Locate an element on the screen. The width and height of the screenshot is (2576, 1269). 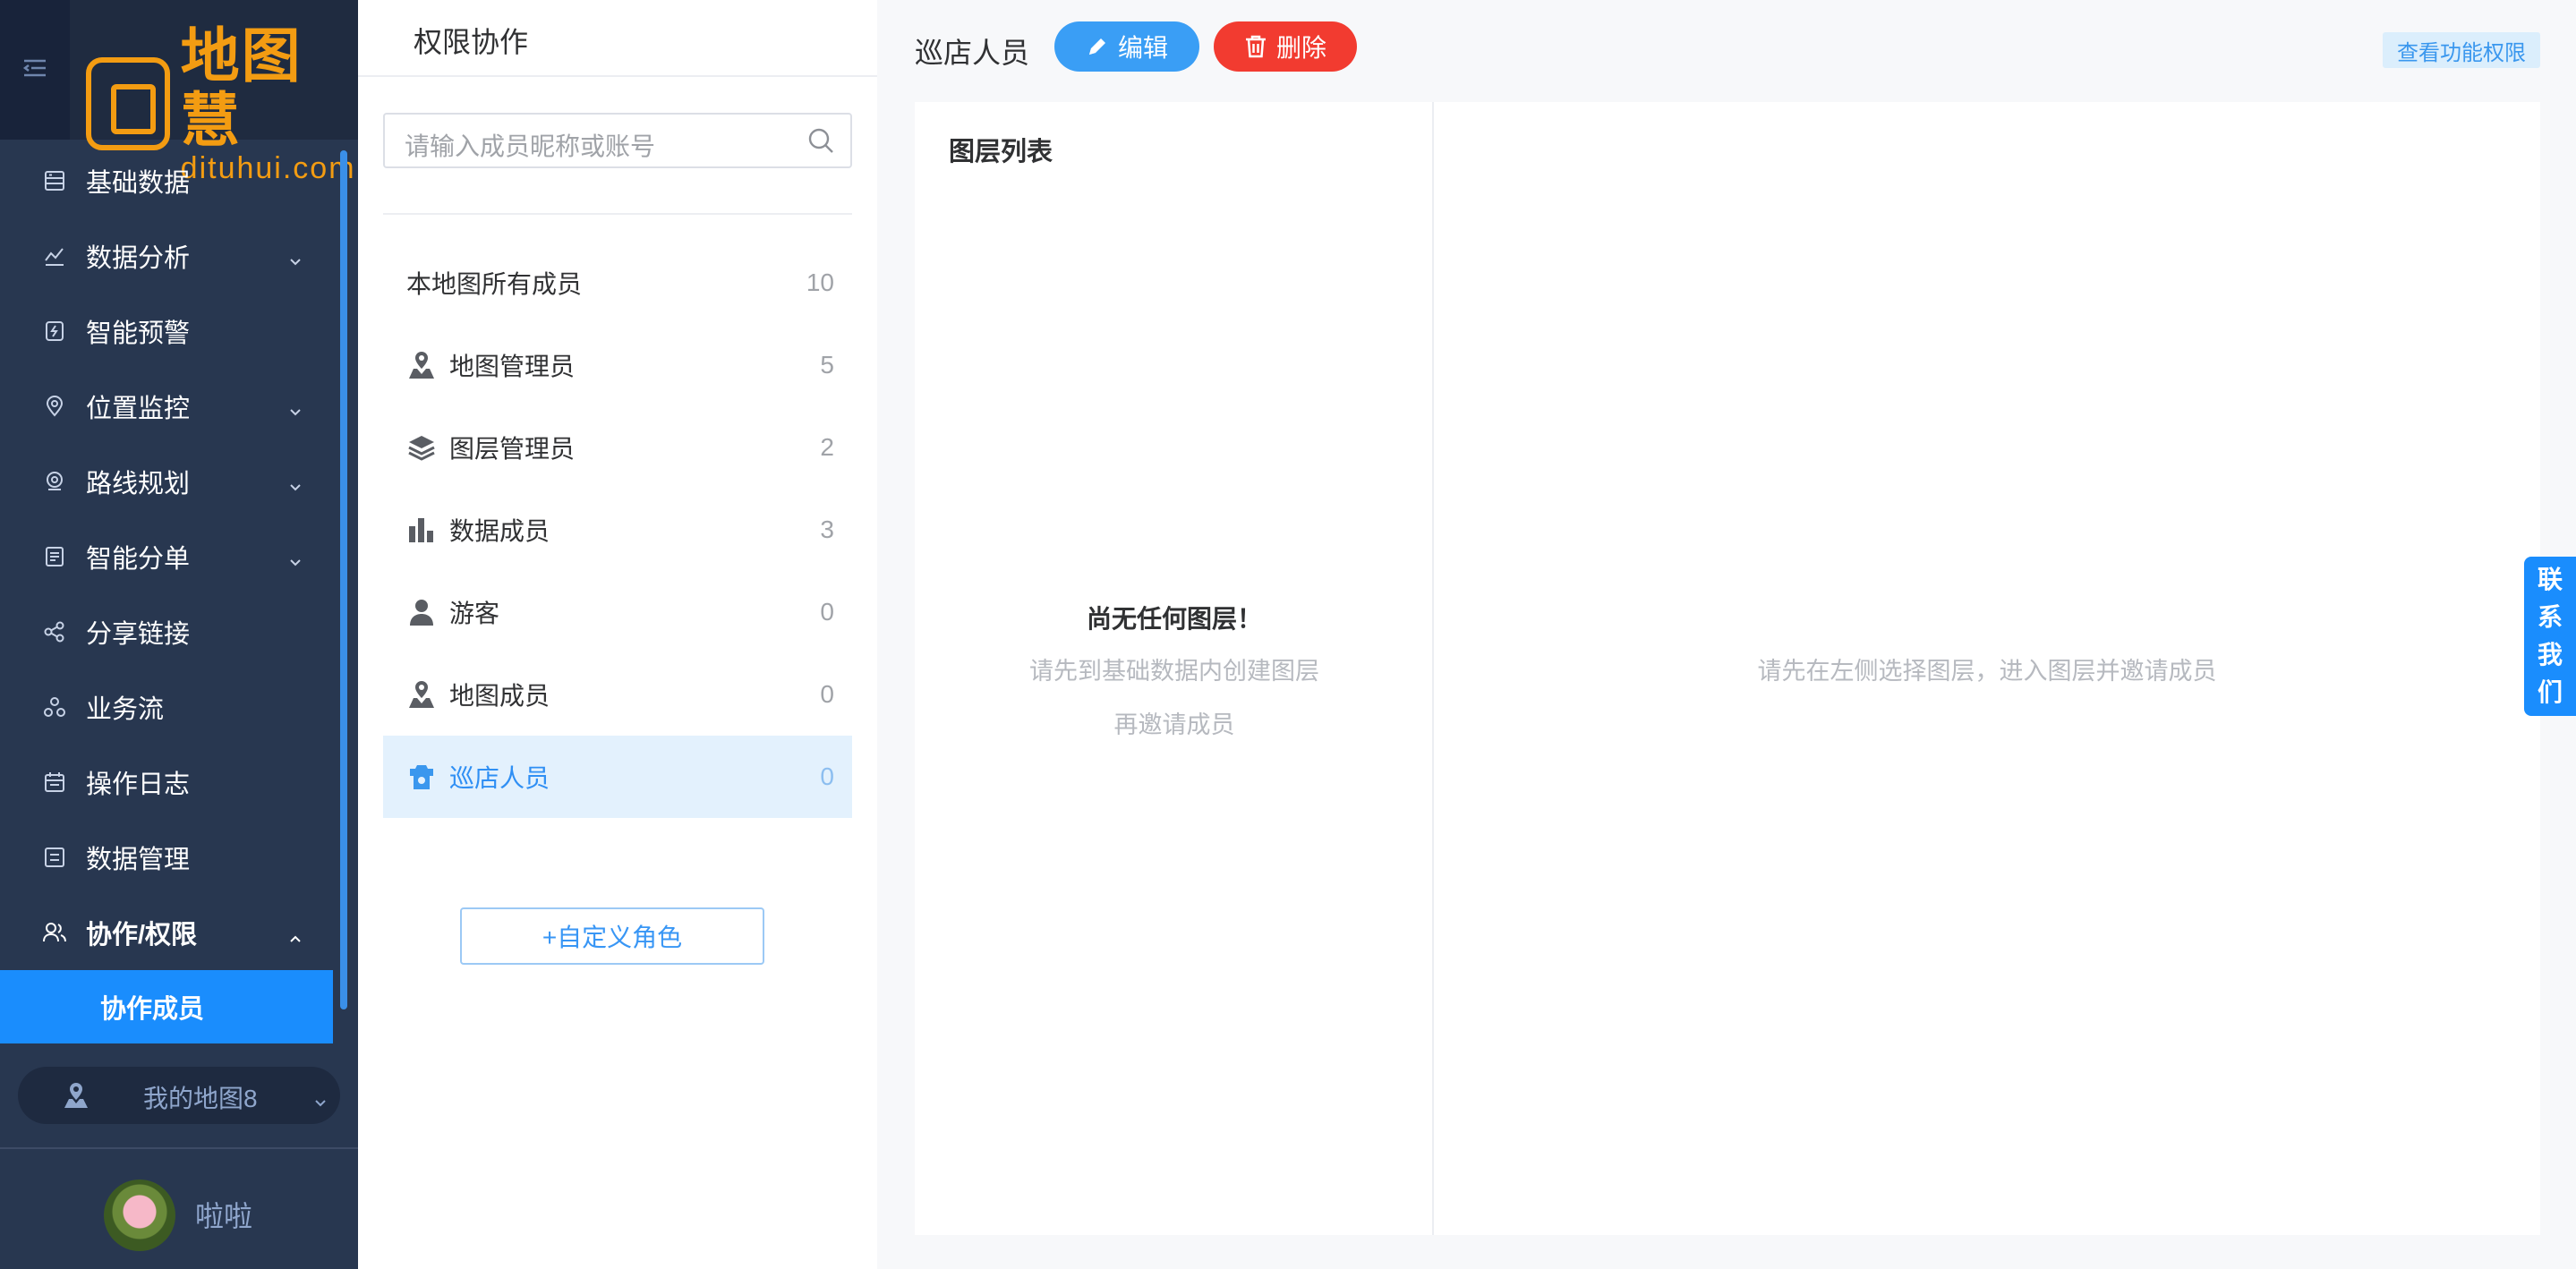
bar-chart-icon is located at coordinates (421, 530).